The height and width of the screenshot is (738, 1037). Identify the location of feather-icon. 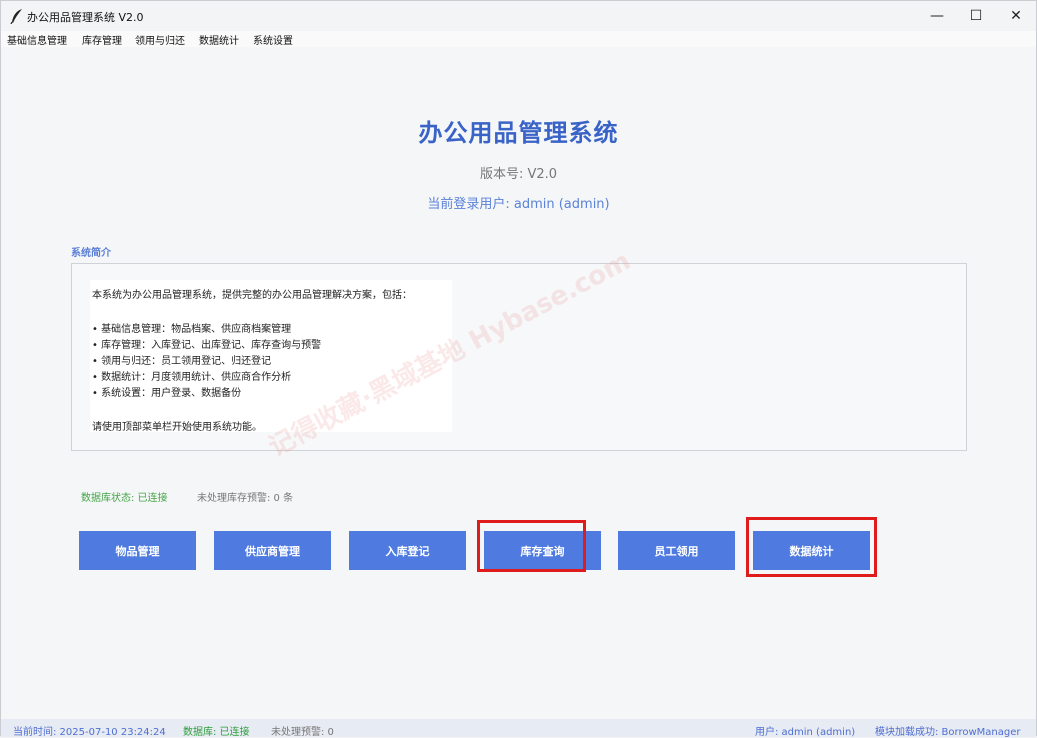
(16, 16).